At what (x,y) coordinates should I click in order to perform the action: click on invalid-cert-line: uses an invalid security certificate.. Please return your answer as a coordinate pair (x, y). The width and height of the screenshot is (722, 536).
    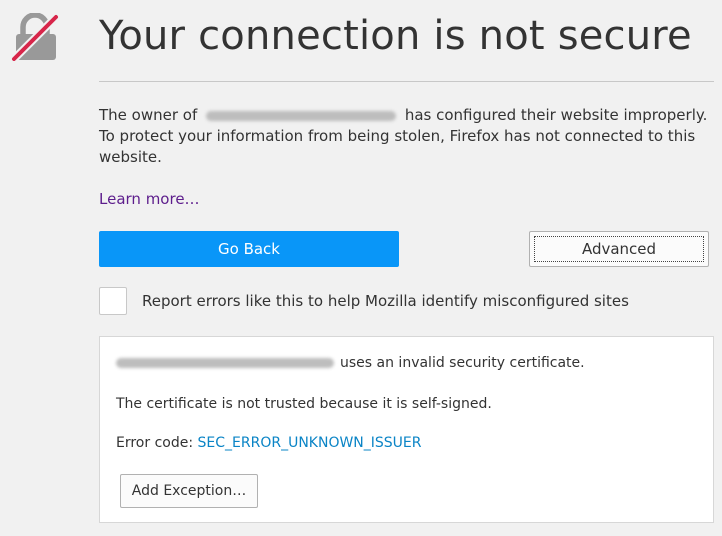
    Looking at the image, I should click on (350, 363).